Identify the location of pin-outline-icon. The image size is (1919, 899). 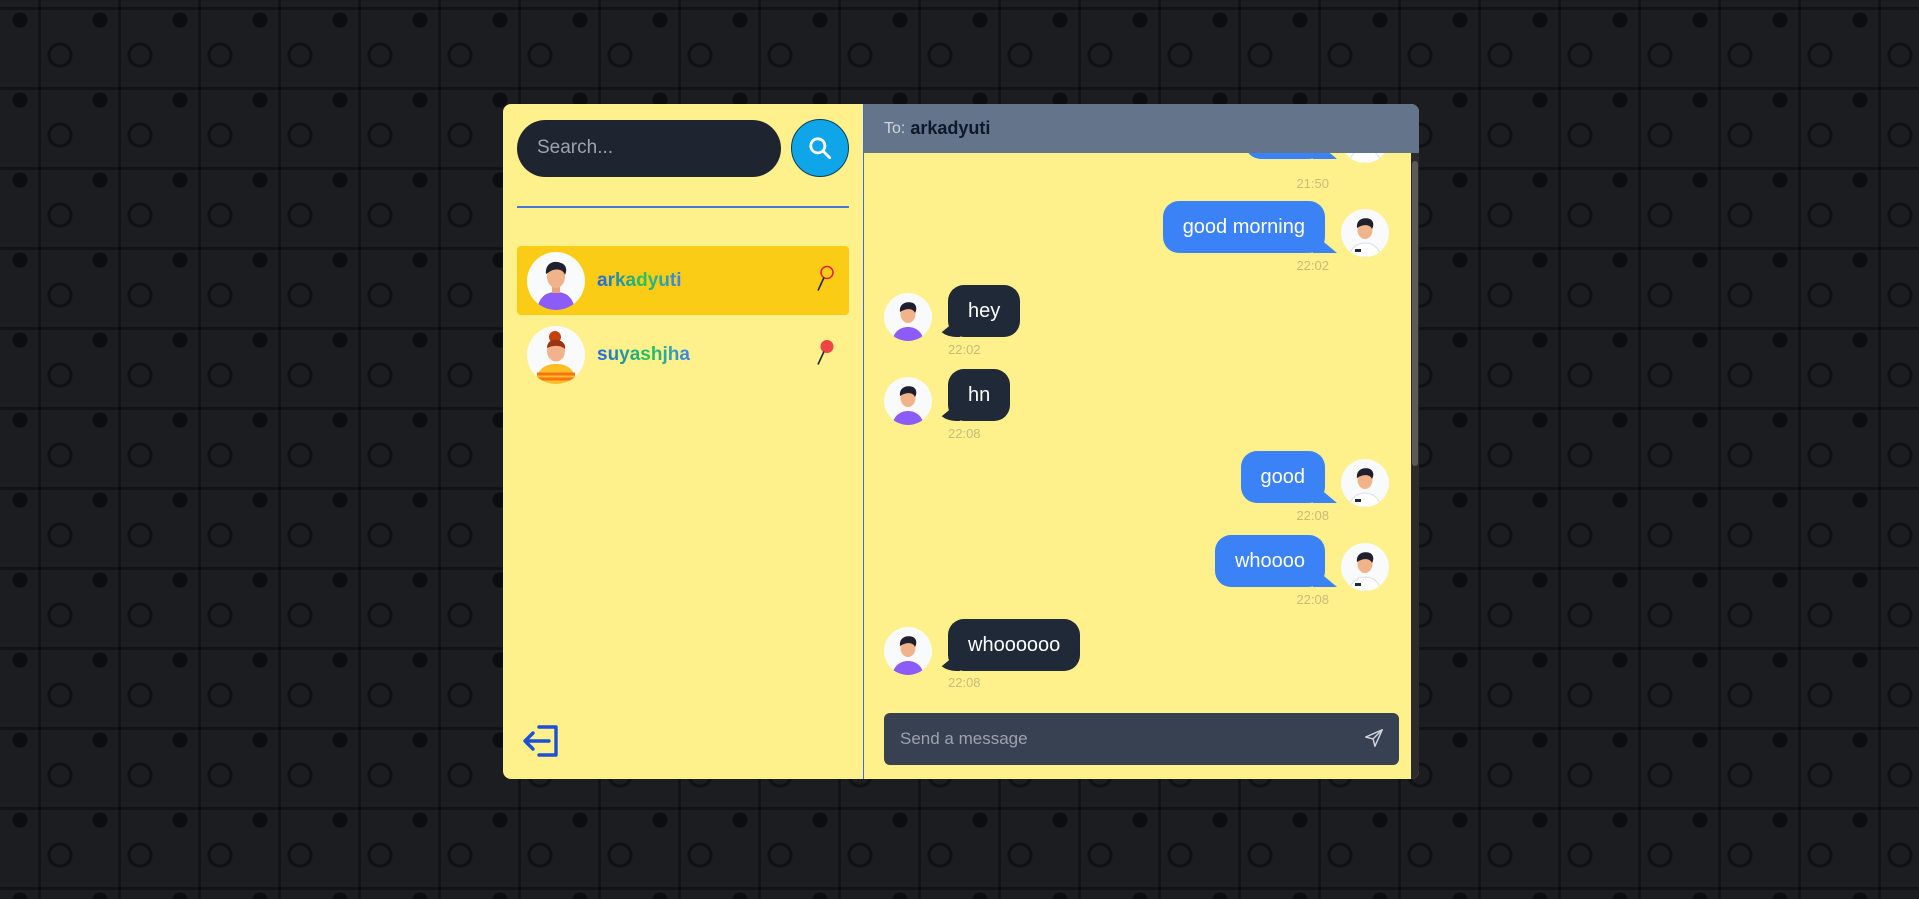
(825, 280).